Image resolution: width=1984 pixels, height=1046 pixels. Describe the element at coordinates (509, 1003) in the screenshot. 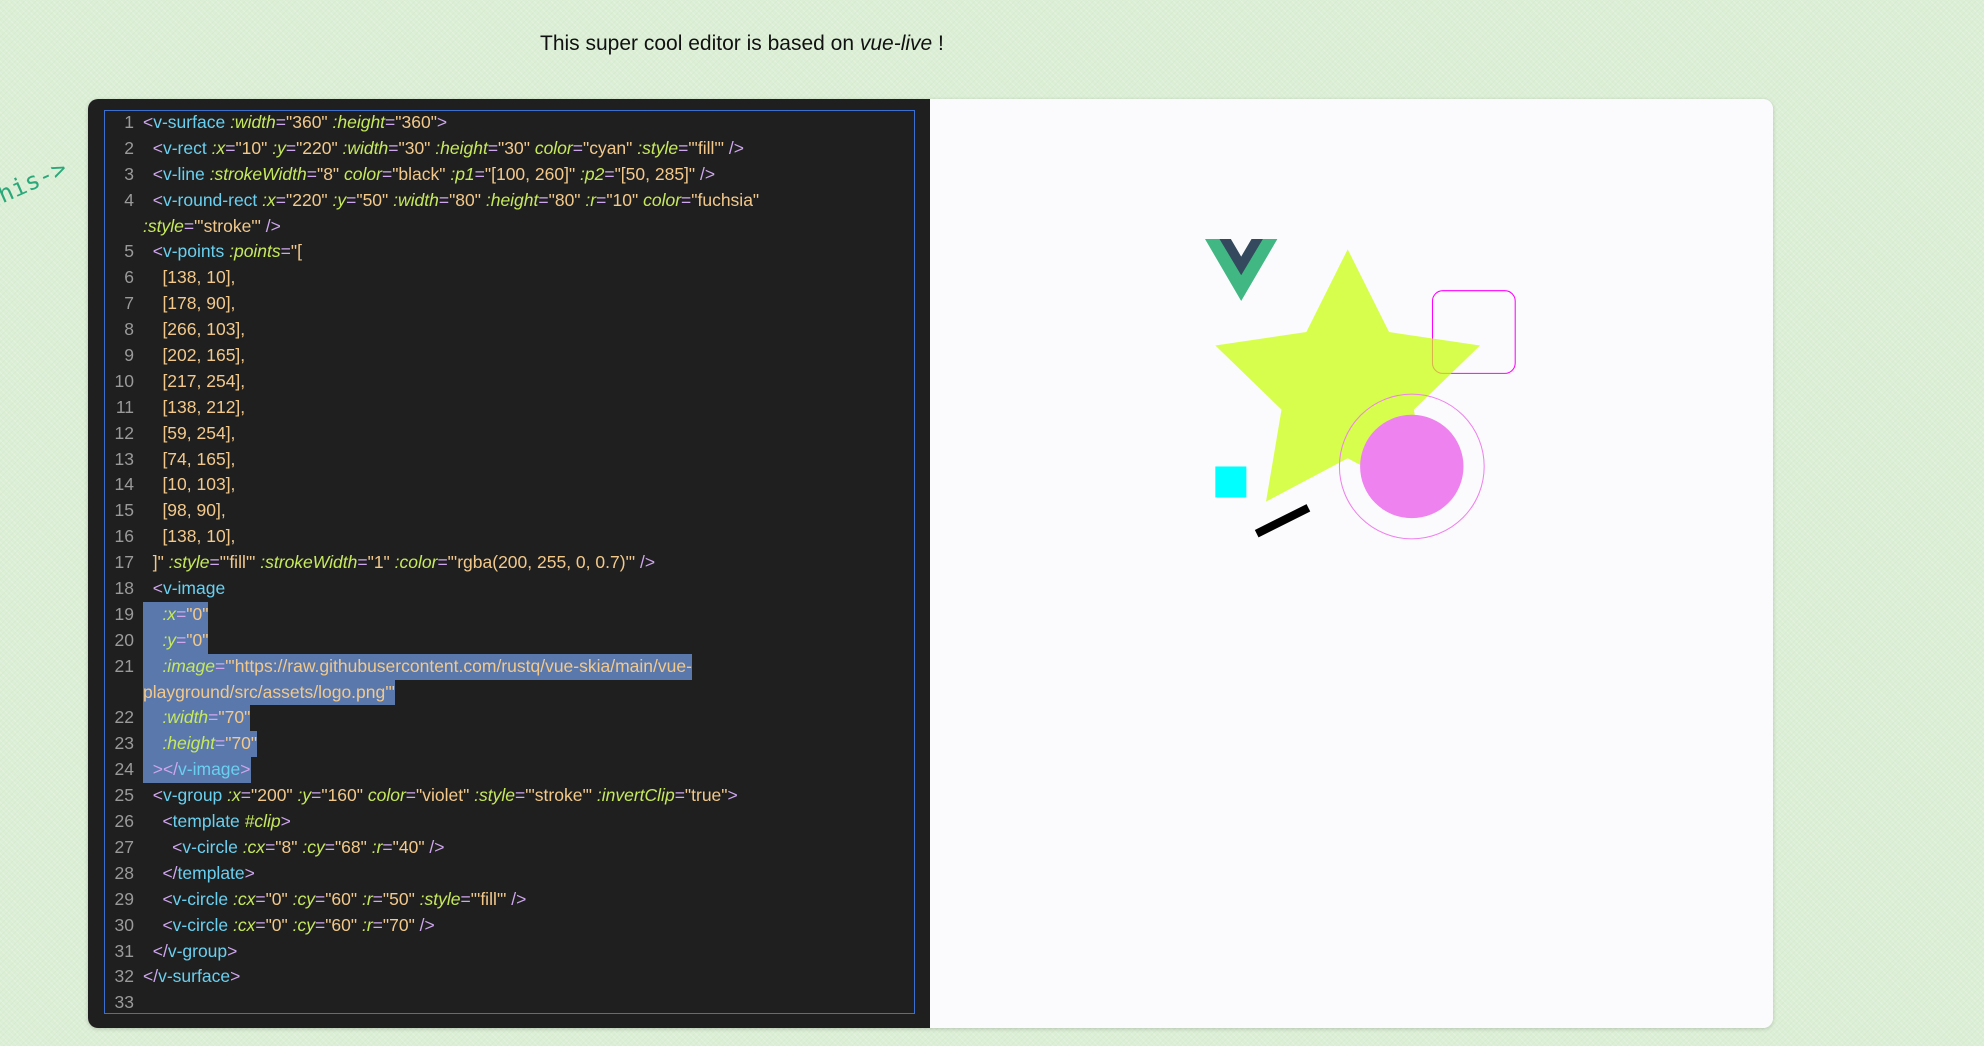

I see `code-line: 33` at that location.